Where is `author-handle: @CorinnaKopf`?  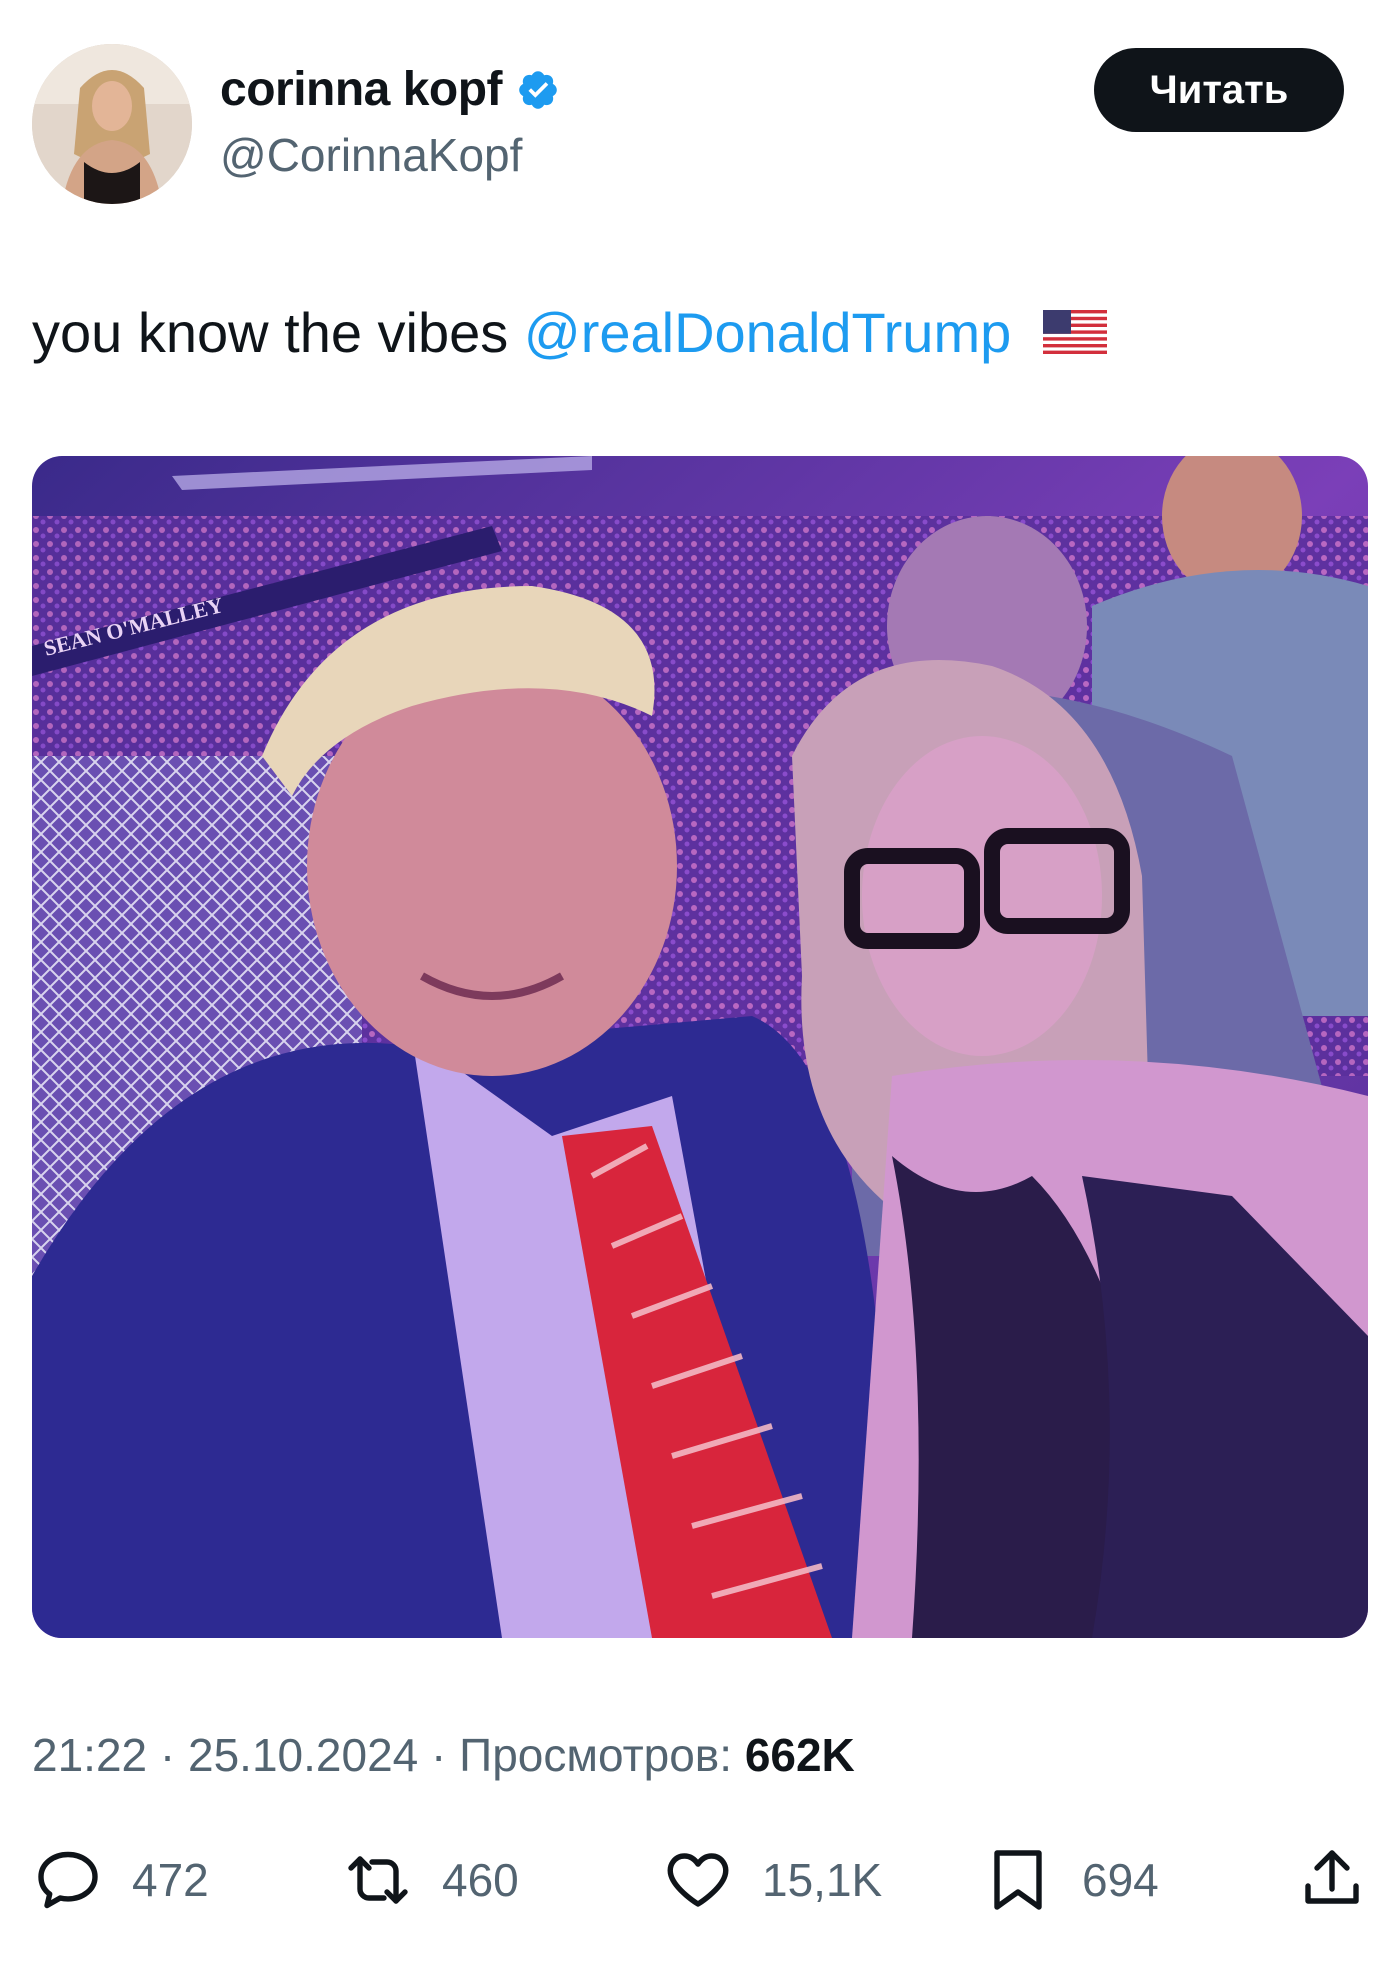
author-handle: @CorinnaKopf is located at coordinates (371, 155).